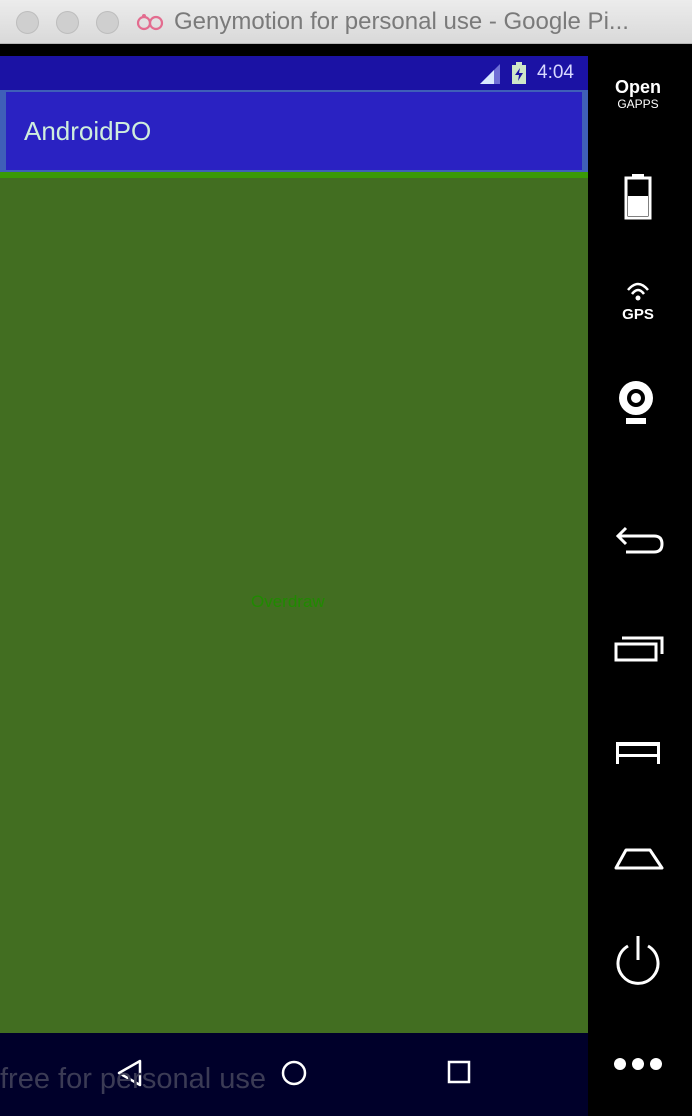 Image resolution: width=692 pixels, height=1116 pixels. What do you see at coordinates (460, 1073) in the screenshot?
I see `recents-icon` at bounding box center [460, 1073].